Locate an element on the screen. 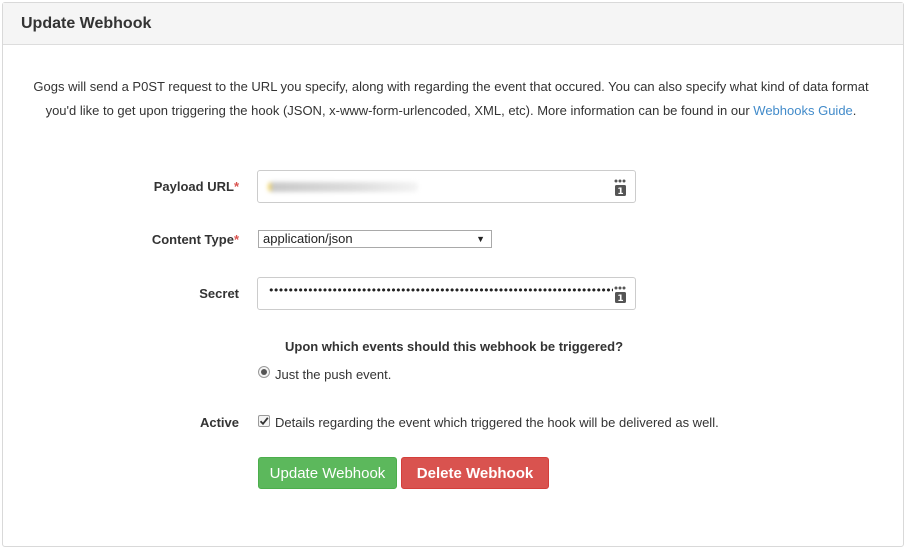  active-checkbox is located at coordinates (264, 421).